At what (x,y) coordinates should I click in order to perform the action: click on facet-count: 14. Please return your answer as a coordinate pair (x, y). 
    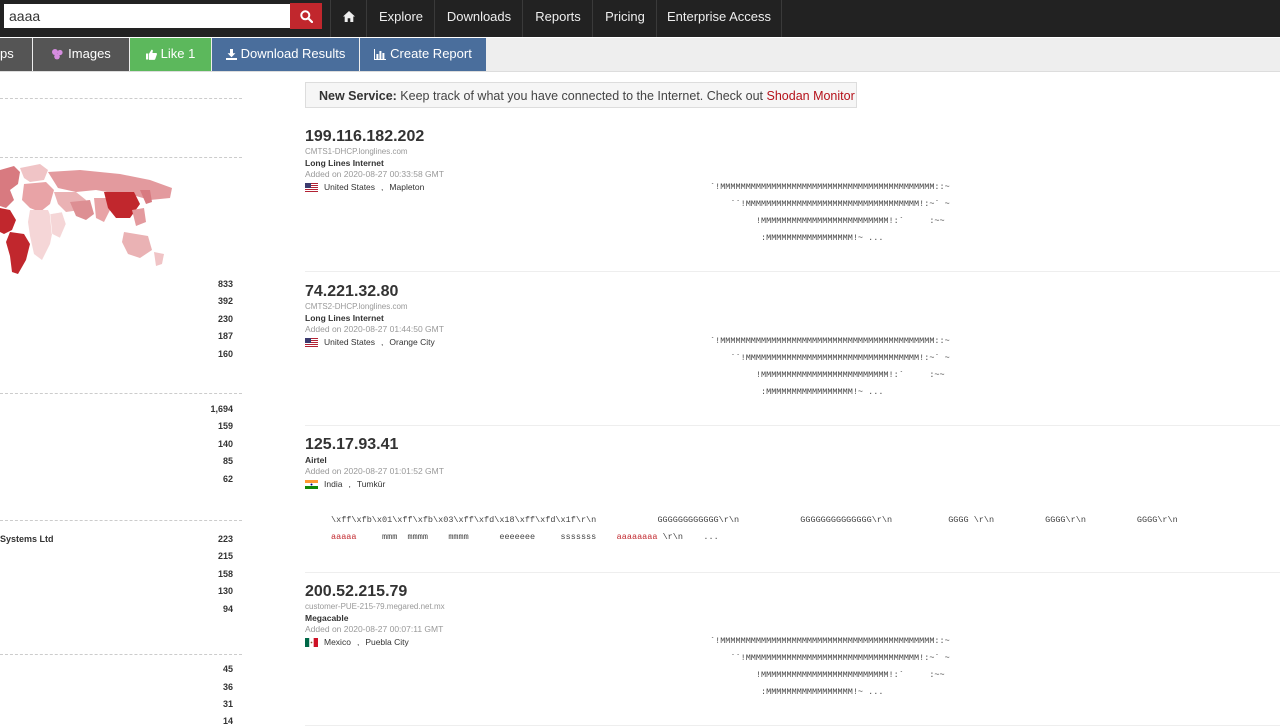
    Looking at the image, I should click on (227, 721).